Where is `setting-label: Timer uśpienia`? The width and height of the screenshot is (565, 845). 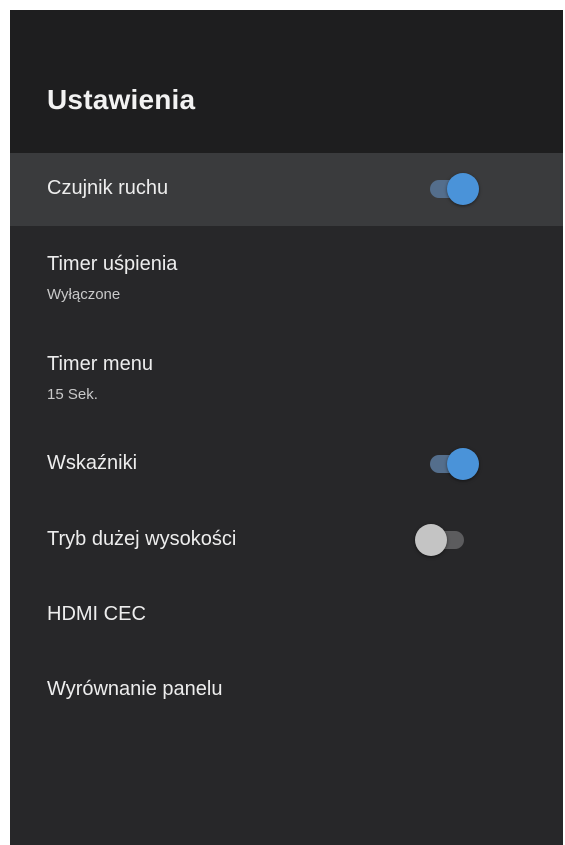 setting-label: Timer uśpienia is located at coordinates (112, 264).